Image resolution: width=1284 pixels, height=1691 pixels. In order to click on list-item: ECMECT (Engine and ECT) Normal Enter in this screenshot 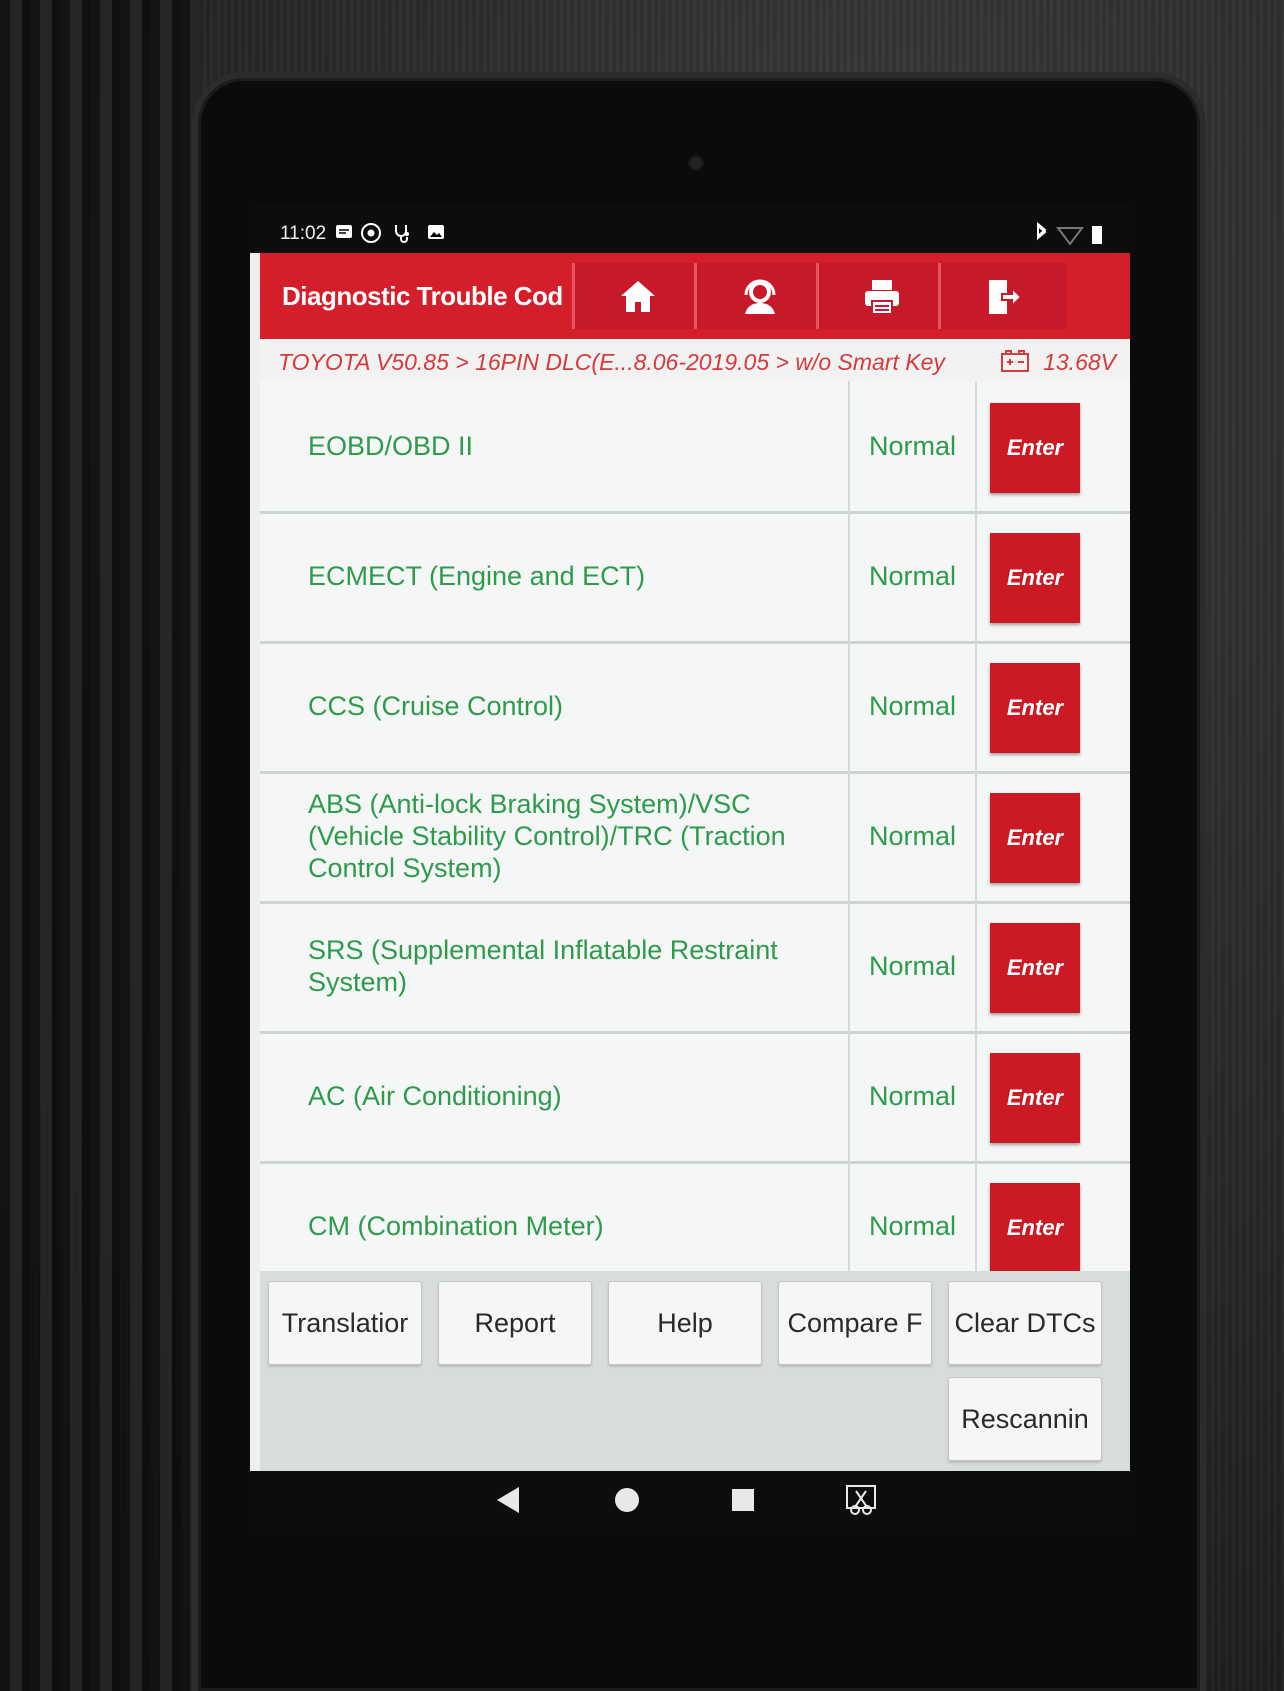, I will do `click(695, 577)`.